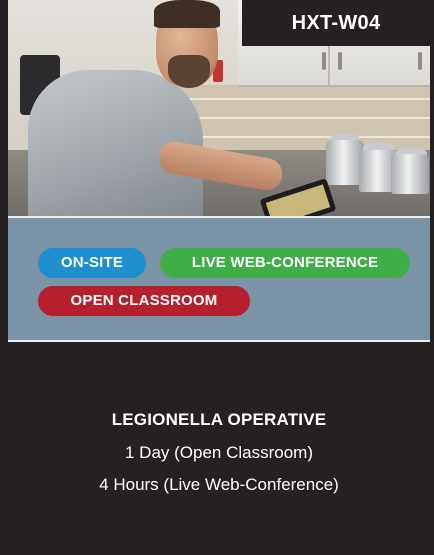  I want to click on course-code-badge: HXT-W04, so click(336, 23).